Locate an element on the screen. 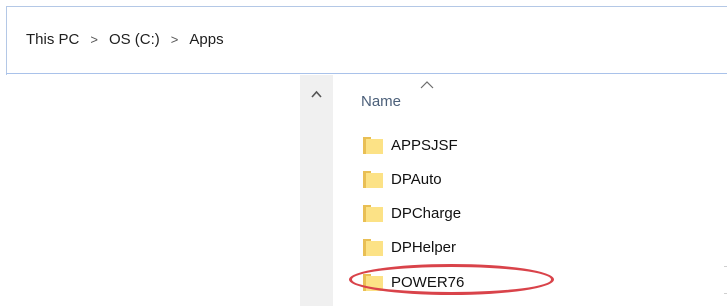  scroll-up-button is located at coordinates (316, 94).